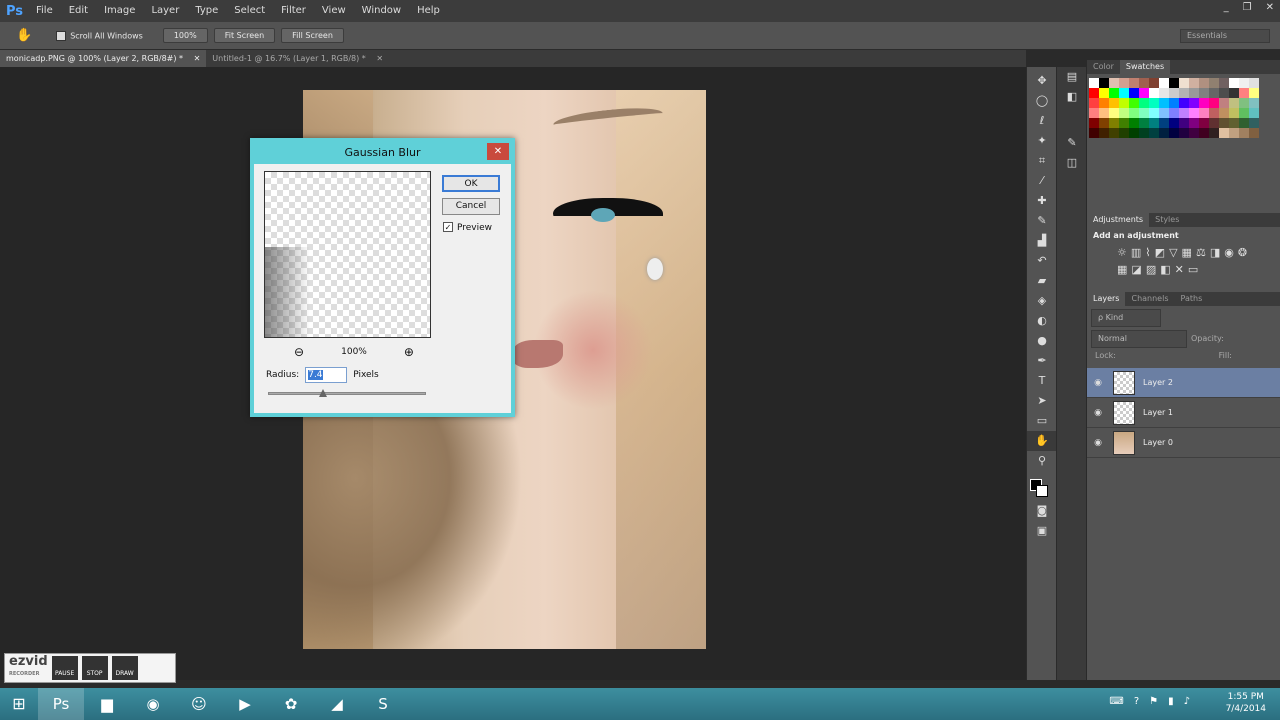 The height and width of the screenshot is (720, 1280). Describe the element at coordinates (1136, 252) in the screenshot. I see `levels-icon: ▥` at that location.